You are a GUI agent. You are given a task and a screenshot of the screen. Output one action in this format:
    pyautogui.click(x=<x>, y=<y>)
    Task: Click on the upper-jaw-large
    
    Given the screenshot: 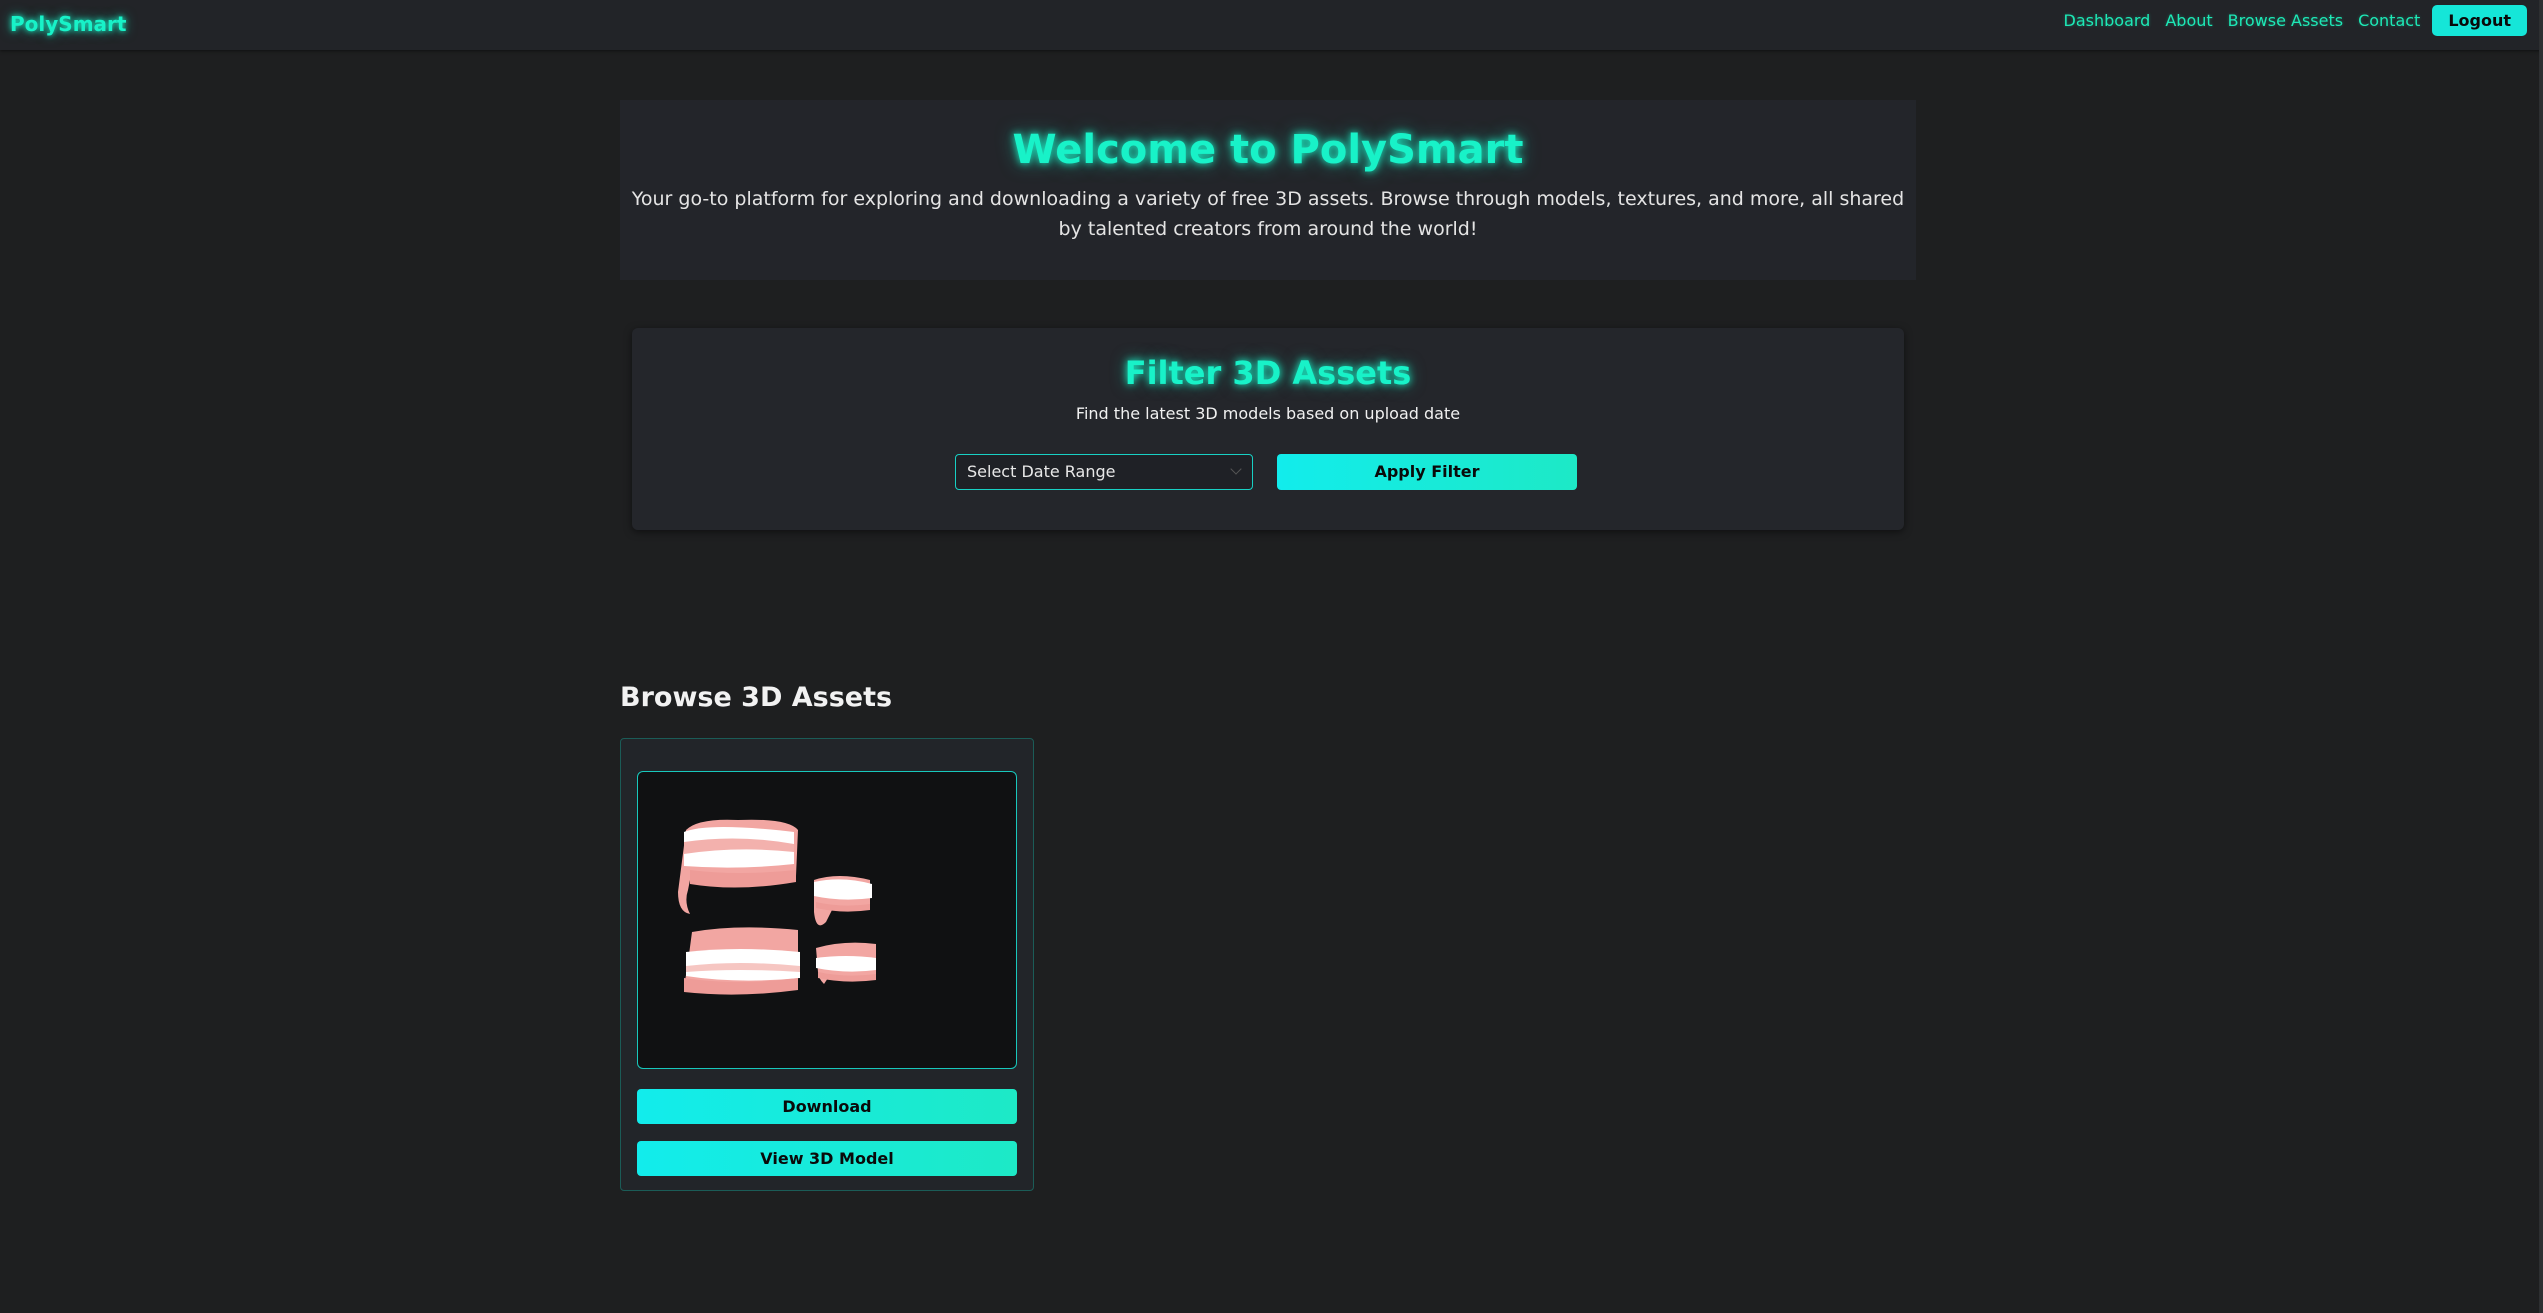 What is the action you would take?
    pyautogui.click(x=738, y=866)
    